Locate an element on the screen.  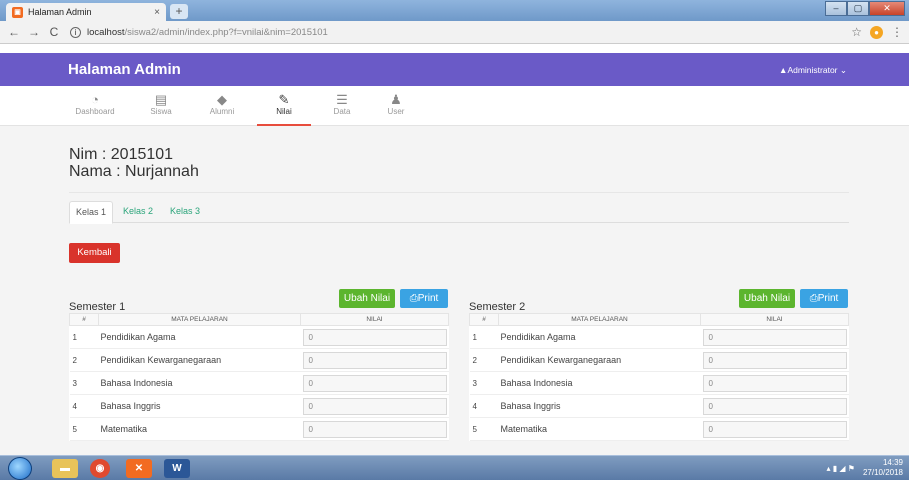
kelas-tabs: Kelas 1 Kelas 2 Kelas 3 is located at coordinates (459, 212).